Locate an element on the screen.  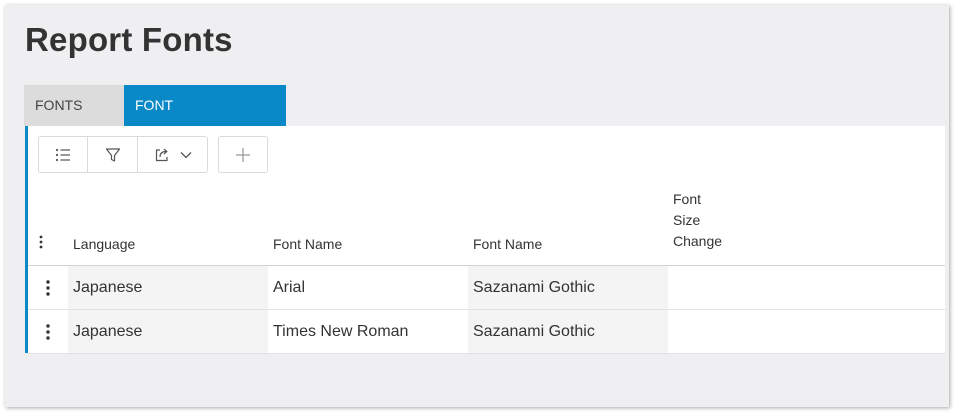
table-row: Japanese Times New Roman Sazanami Gothic is located at coordinates (486, 332).